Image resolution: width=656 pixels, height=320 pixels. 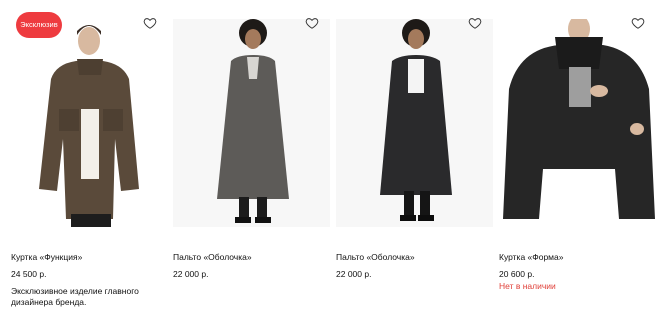 What do you see at coordinates (39, 25) in the screenshot?
I see `exclusive-badge: Эксклюзив` at bounding box center [39, 25].